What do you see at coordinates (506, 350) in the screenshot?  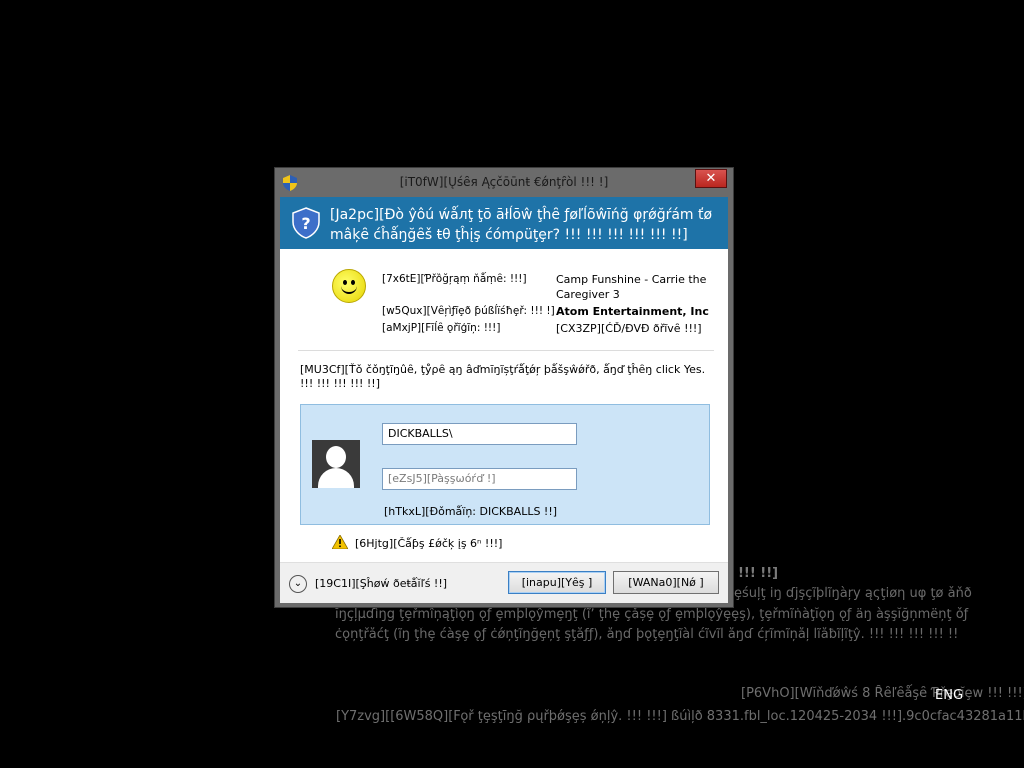 I see `divider` at bounding box center [506, 350].